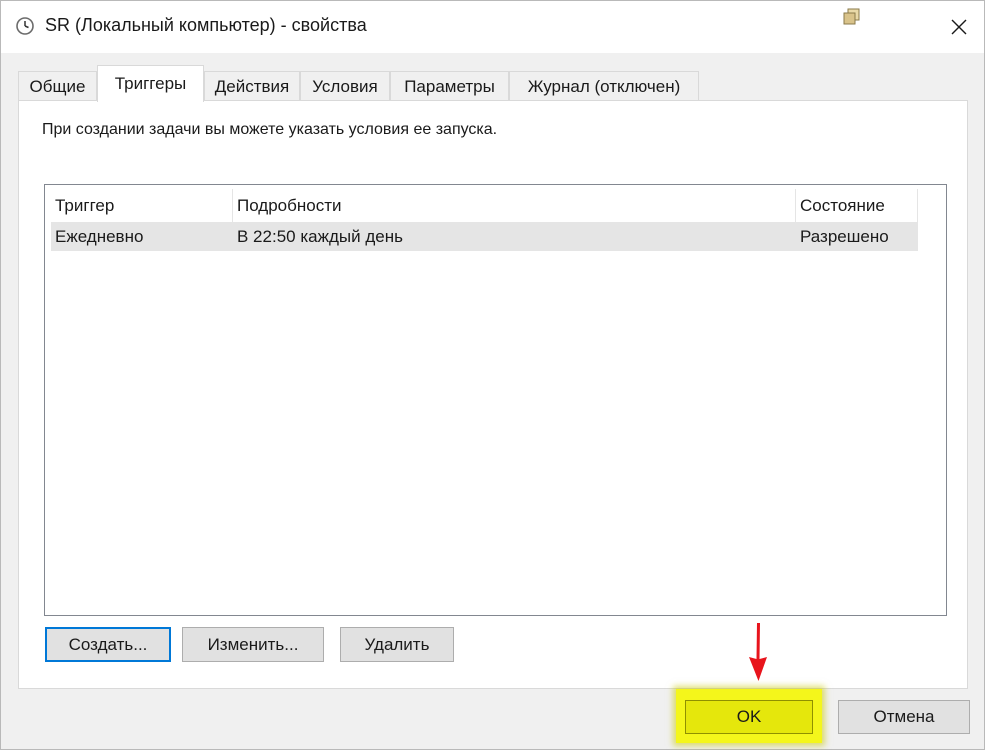 Image resolution: width=985 pixels, height=750 pixels. I want to click on tab-general: Общие, so click(57, 86).